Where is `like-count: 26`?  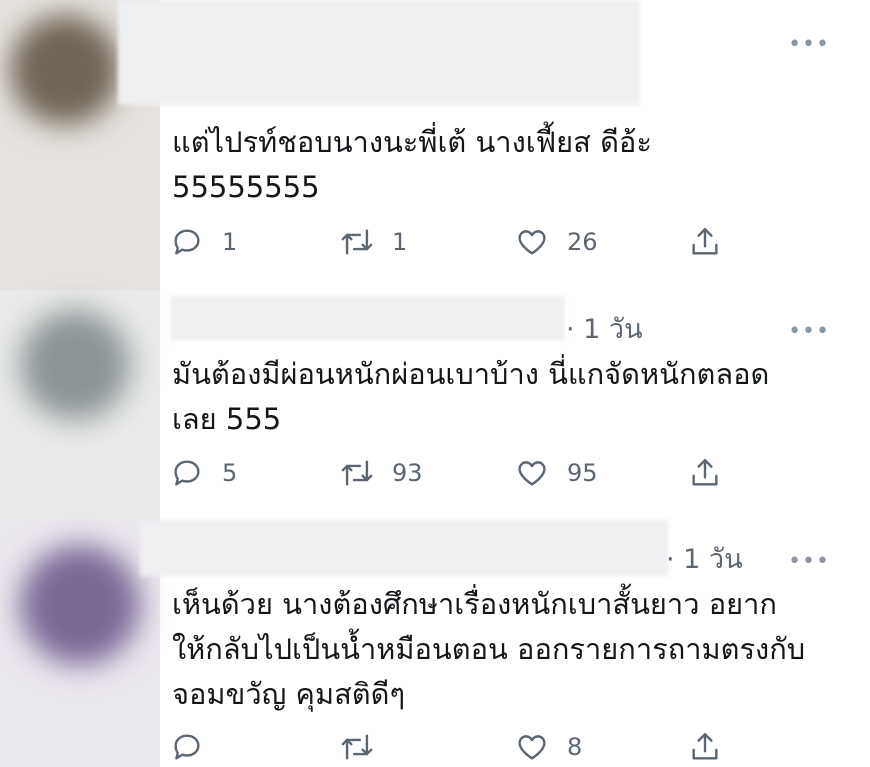
like-count: 26 is located at coordinates (582, 242).